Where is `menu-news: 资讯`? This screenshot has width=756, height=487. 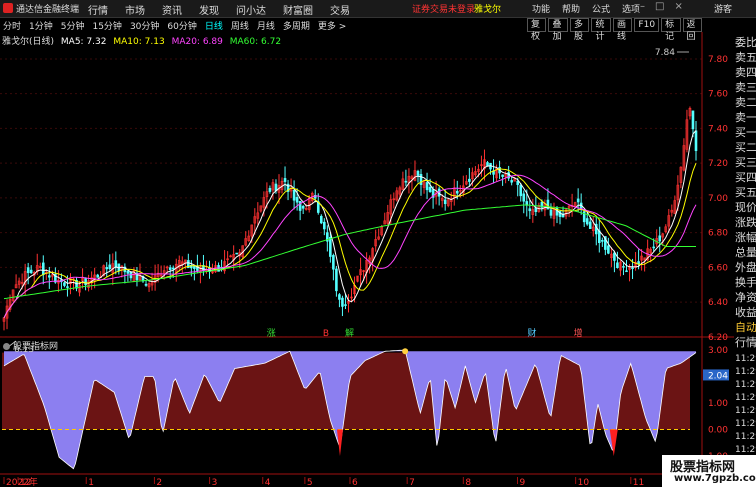
menu-news: 资讯 is located at coordinates (172, 9).